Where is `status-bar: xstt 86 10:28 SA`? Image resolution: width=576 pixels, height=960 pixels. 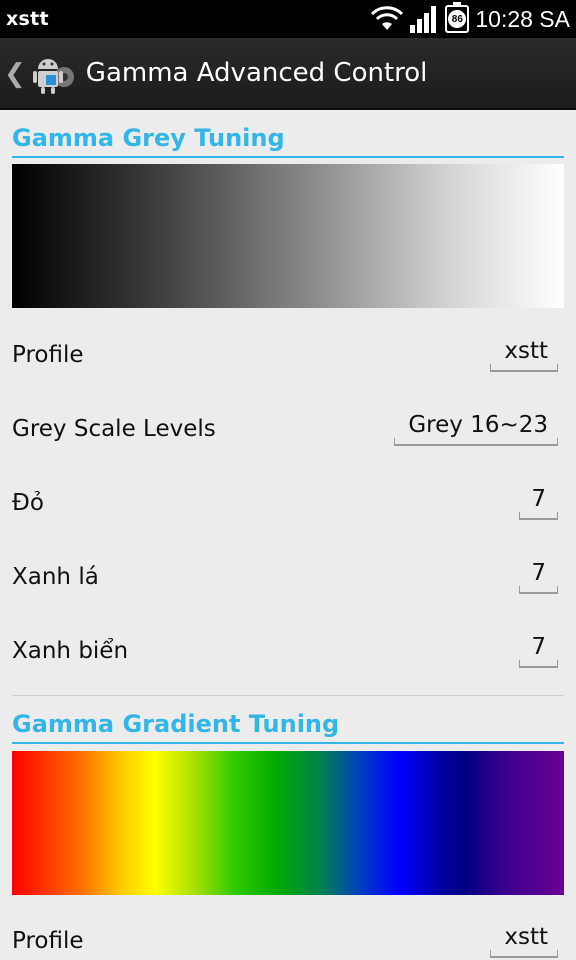 status-bar: xstt 86 10:28 SA is located at coordinates (288, 19).